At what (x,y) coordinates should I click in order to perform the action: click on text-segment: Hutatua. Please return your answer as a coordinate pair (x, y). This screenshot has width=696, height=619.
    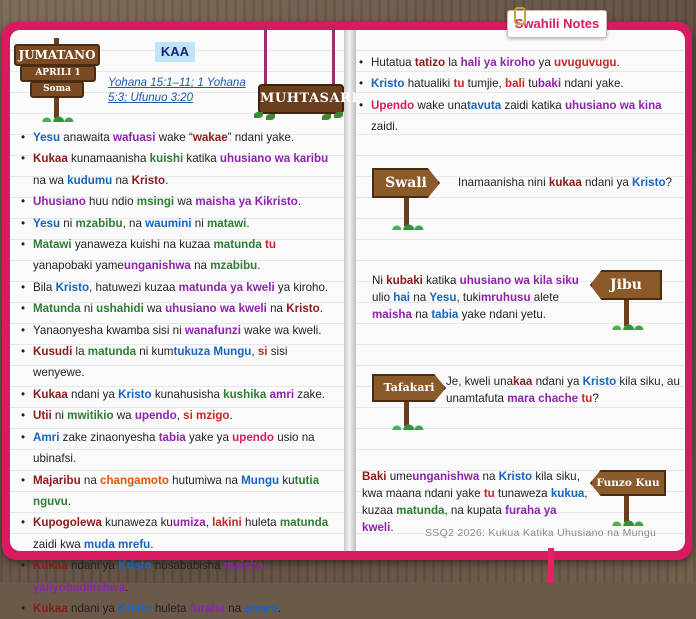
    Looking at the image, I should click on (393, 62).